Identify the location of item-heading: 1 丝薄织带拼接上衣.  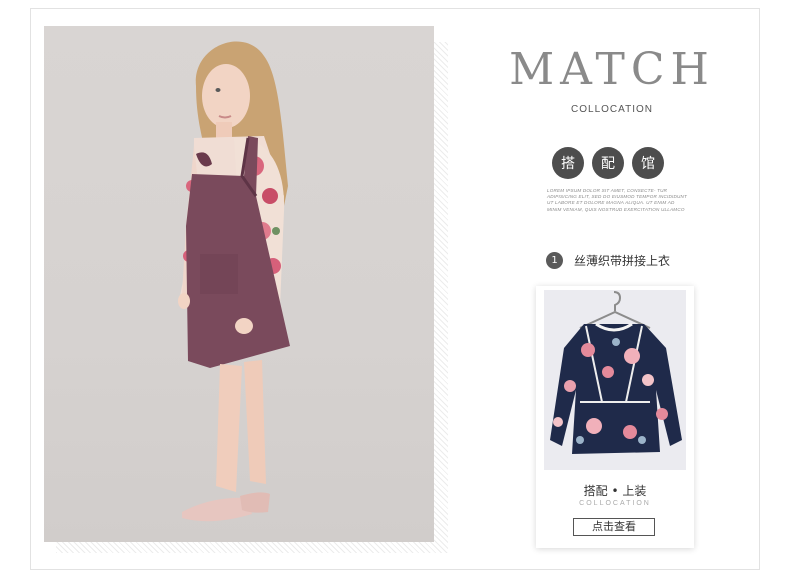
(608, 260).